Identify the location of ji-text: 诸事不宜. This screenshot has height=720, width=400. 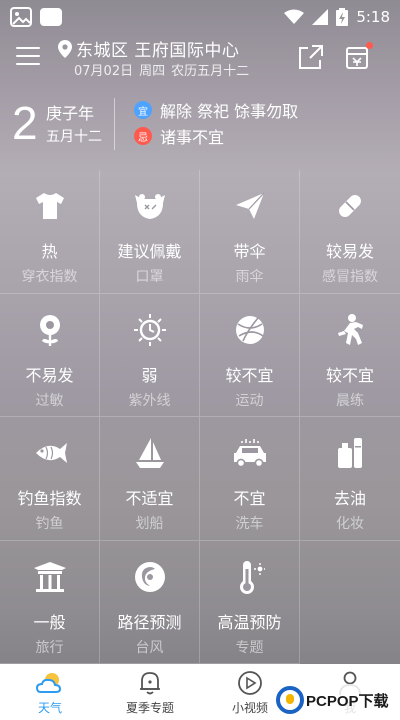
(192, 137).